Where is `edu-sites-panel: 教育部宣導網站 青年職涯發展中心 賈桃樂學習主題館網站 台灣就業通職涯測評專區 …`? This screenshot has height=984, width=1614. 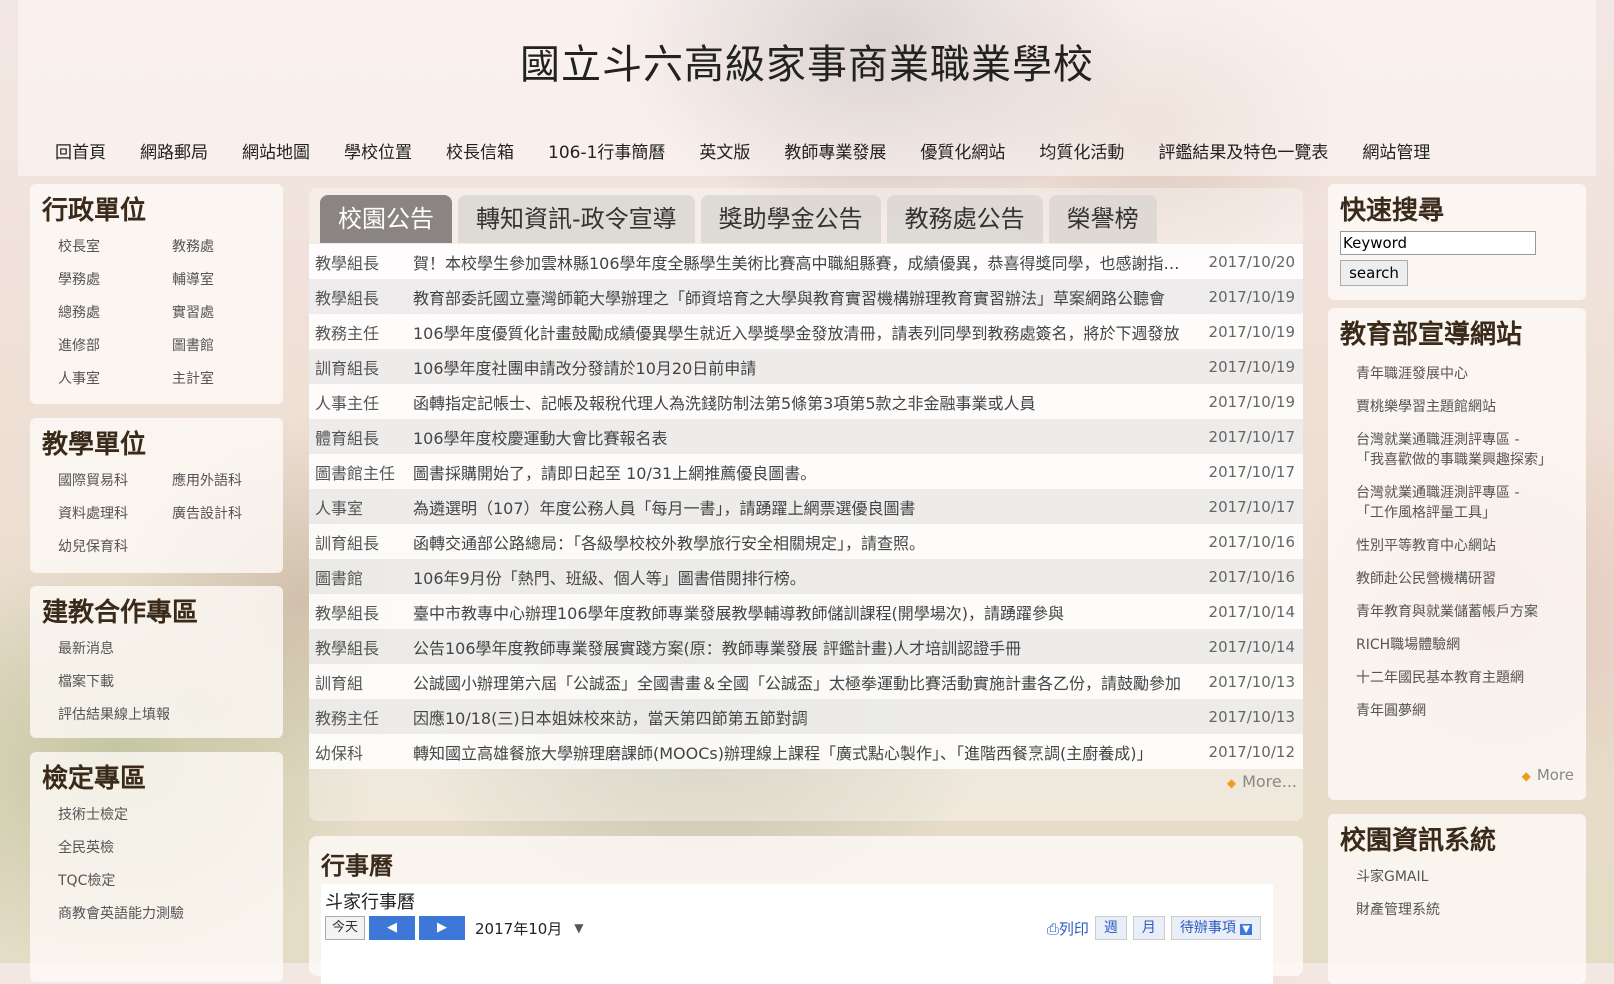
edu-sites-panel: 教育部宣導網站 青年職涯發展中心 賈桃樂學習主題館網站 台灣就業通職涯測評專區 … is located at coordinates (1457, 554).